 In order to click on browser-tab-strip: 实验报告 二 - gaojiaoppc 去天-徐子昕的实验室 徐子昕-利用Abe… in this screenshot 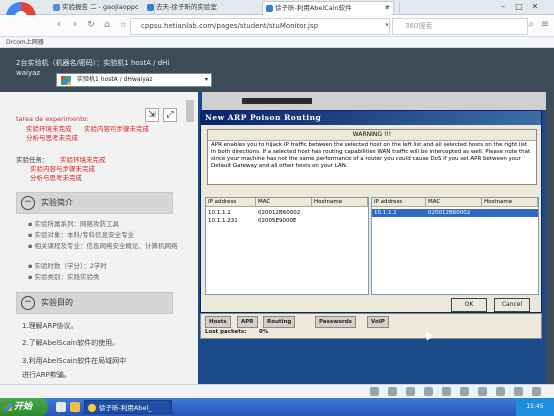, I will do `click(277, 7)`.